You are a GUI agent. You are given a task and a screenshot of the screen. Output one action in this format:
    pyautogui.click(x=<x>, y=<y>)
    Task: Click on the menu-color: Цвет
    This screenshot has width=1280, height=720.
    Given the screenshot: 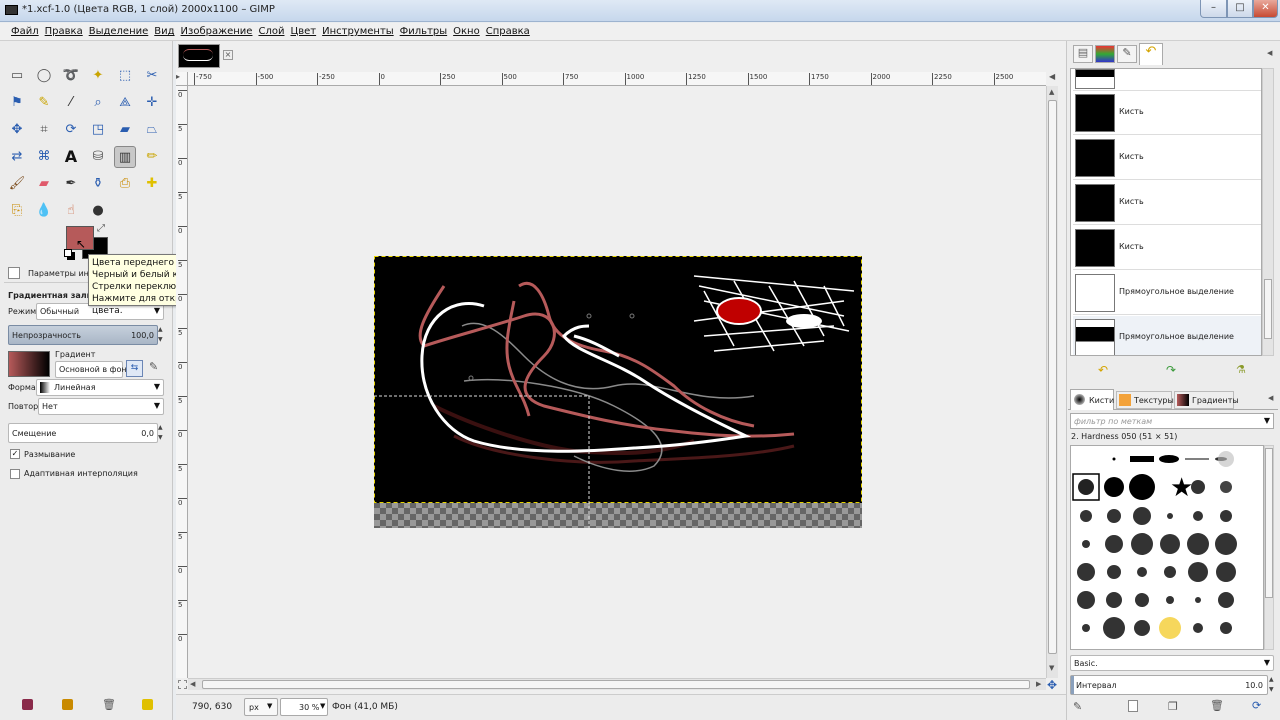 What is the action you would take?
    pyautogui.click(x=303, y=30)
    